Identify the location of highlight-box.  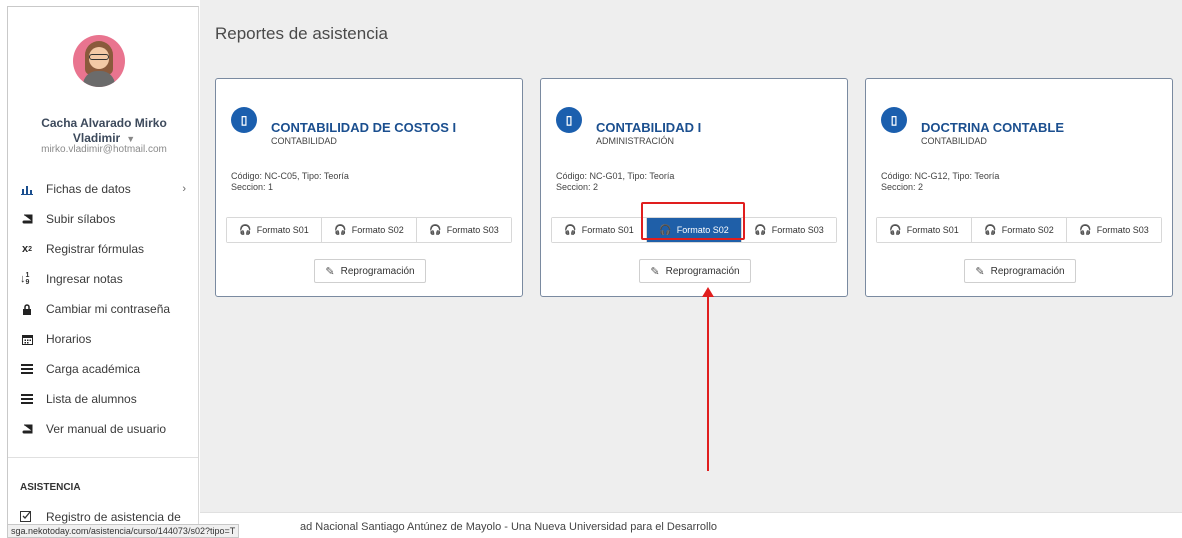
(693, 221).